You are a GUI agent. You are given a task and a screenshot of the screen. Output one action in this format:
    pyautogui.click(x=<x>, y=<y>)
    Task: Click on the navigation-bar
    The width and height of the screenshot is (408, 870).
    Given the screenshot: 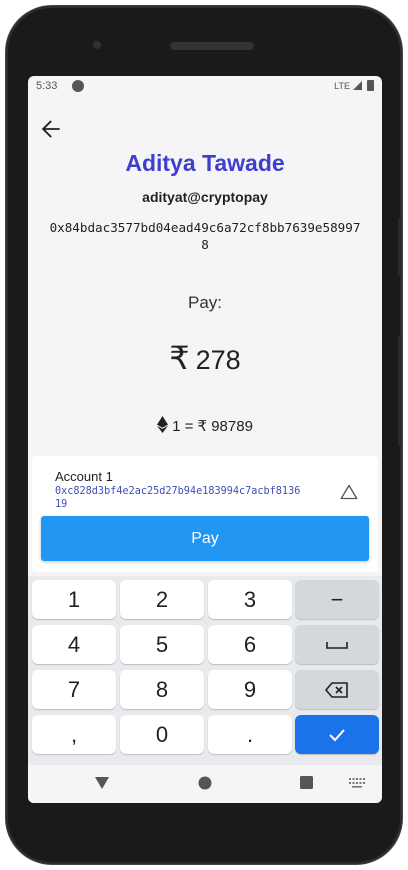 What is the action you would take?
    pyautogui.click(x=205, y=784)
    